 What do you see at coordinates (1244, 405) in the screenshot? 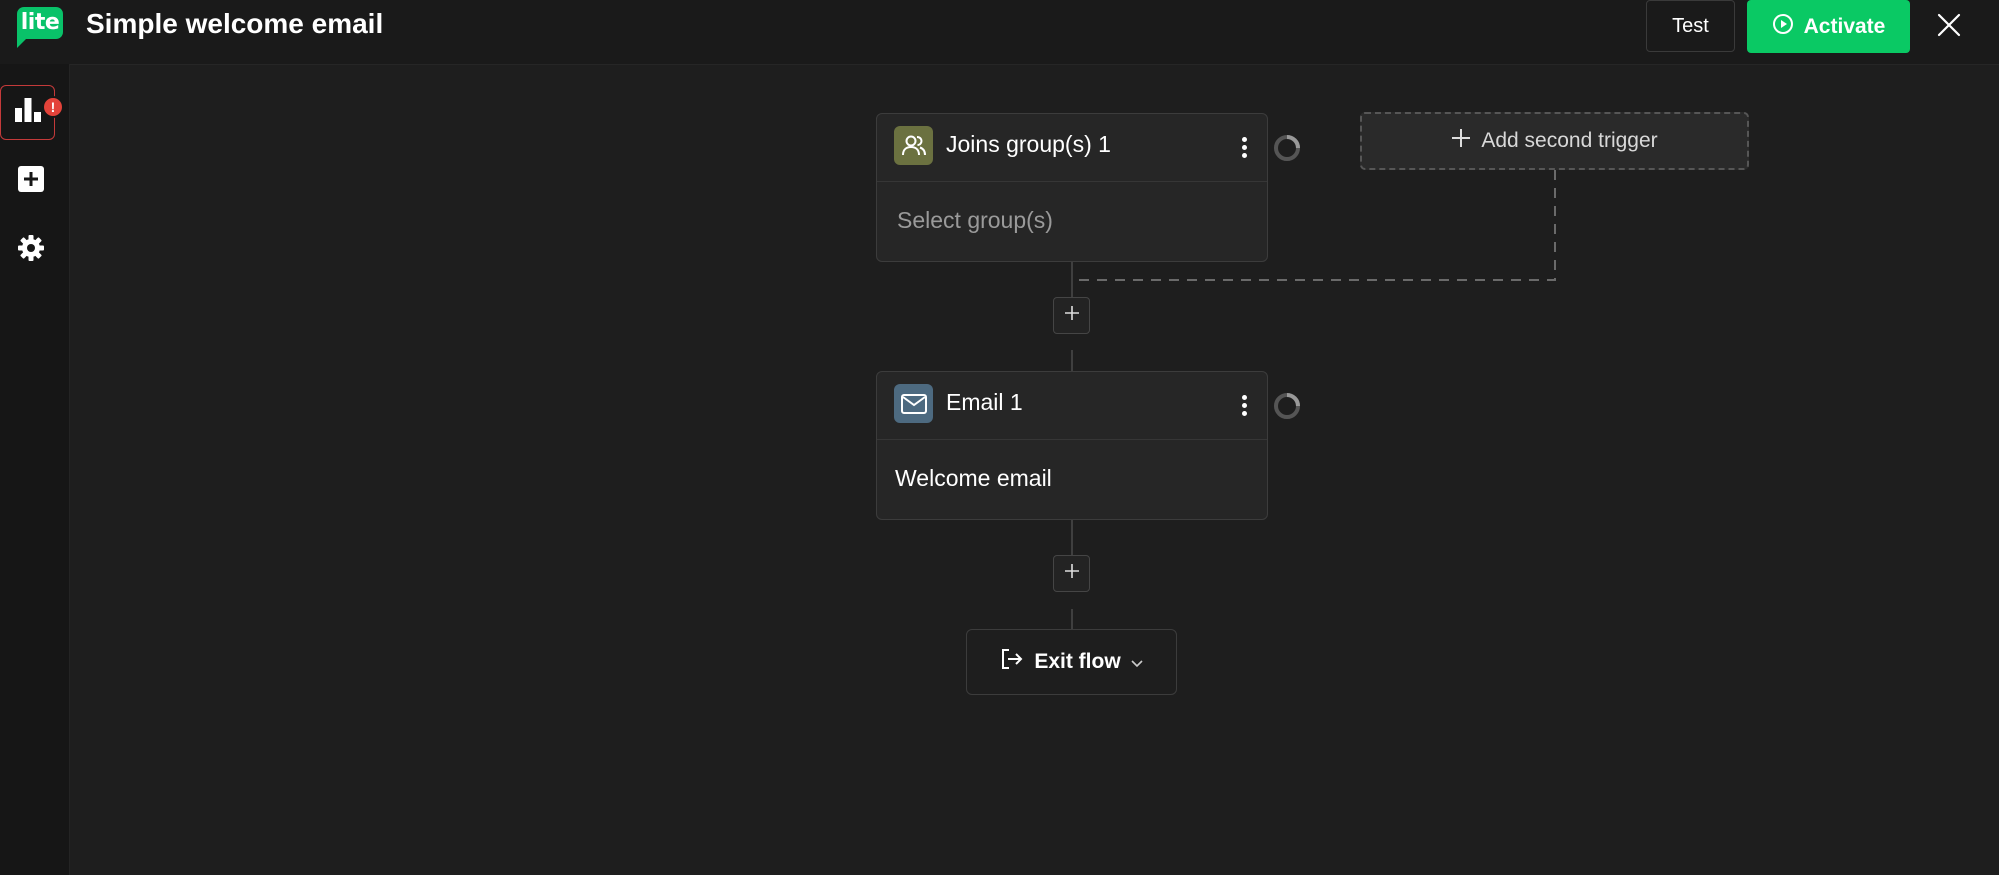
I see `email-node-menu-icon` at bounding box center [1244, 405].